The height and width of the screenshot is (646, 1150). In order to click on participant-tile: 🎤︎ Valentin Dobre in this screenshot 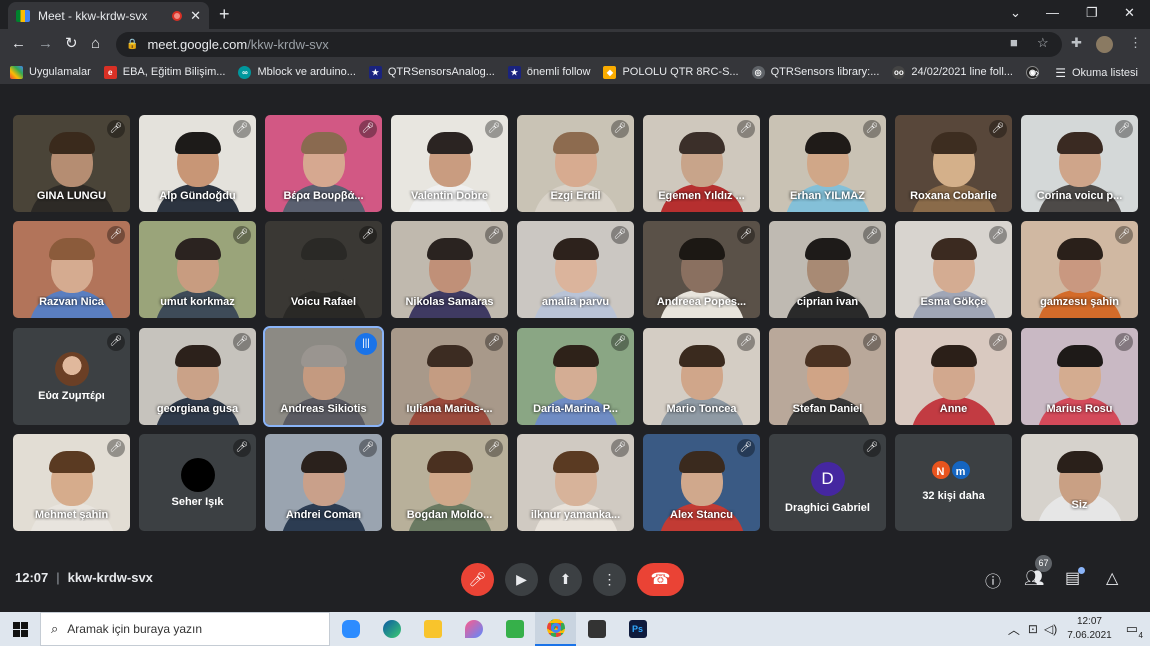, I will do `click(449, 163)`.